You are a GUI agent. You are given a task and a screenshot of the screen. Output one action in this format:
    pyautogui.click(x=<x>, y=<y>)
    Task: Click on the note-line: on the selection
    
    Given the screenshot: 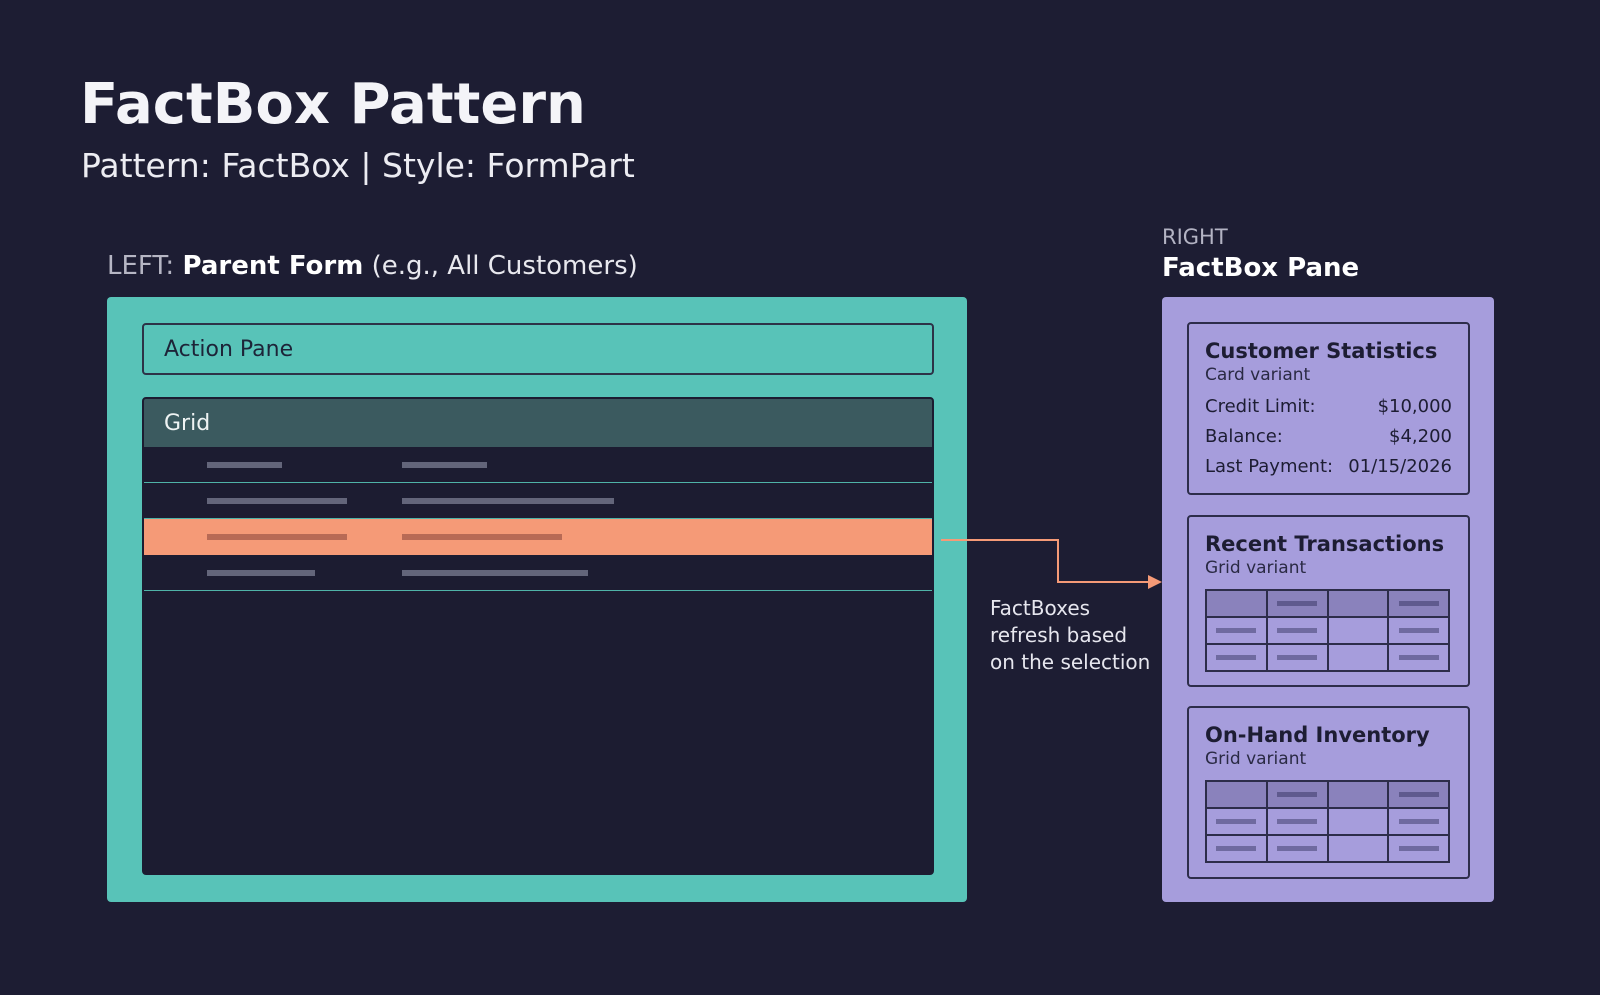 What is the action you would take?
    pyautogui.click(x=1070, y=662)
    